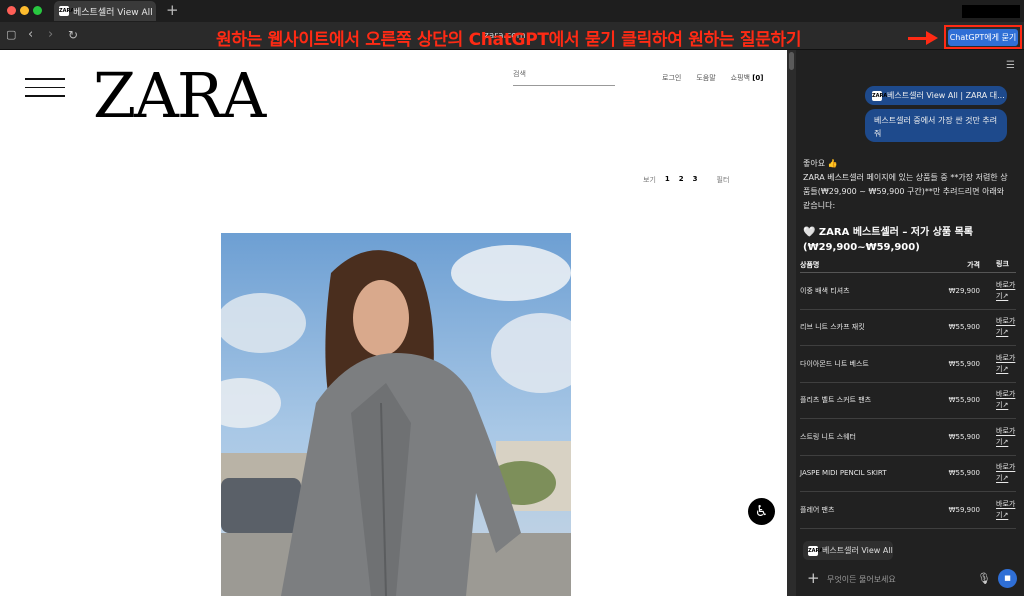 This screenshot has height=596, width=1024. I want to click on reply-intro: 좋아요 👍, so click(820, 163).